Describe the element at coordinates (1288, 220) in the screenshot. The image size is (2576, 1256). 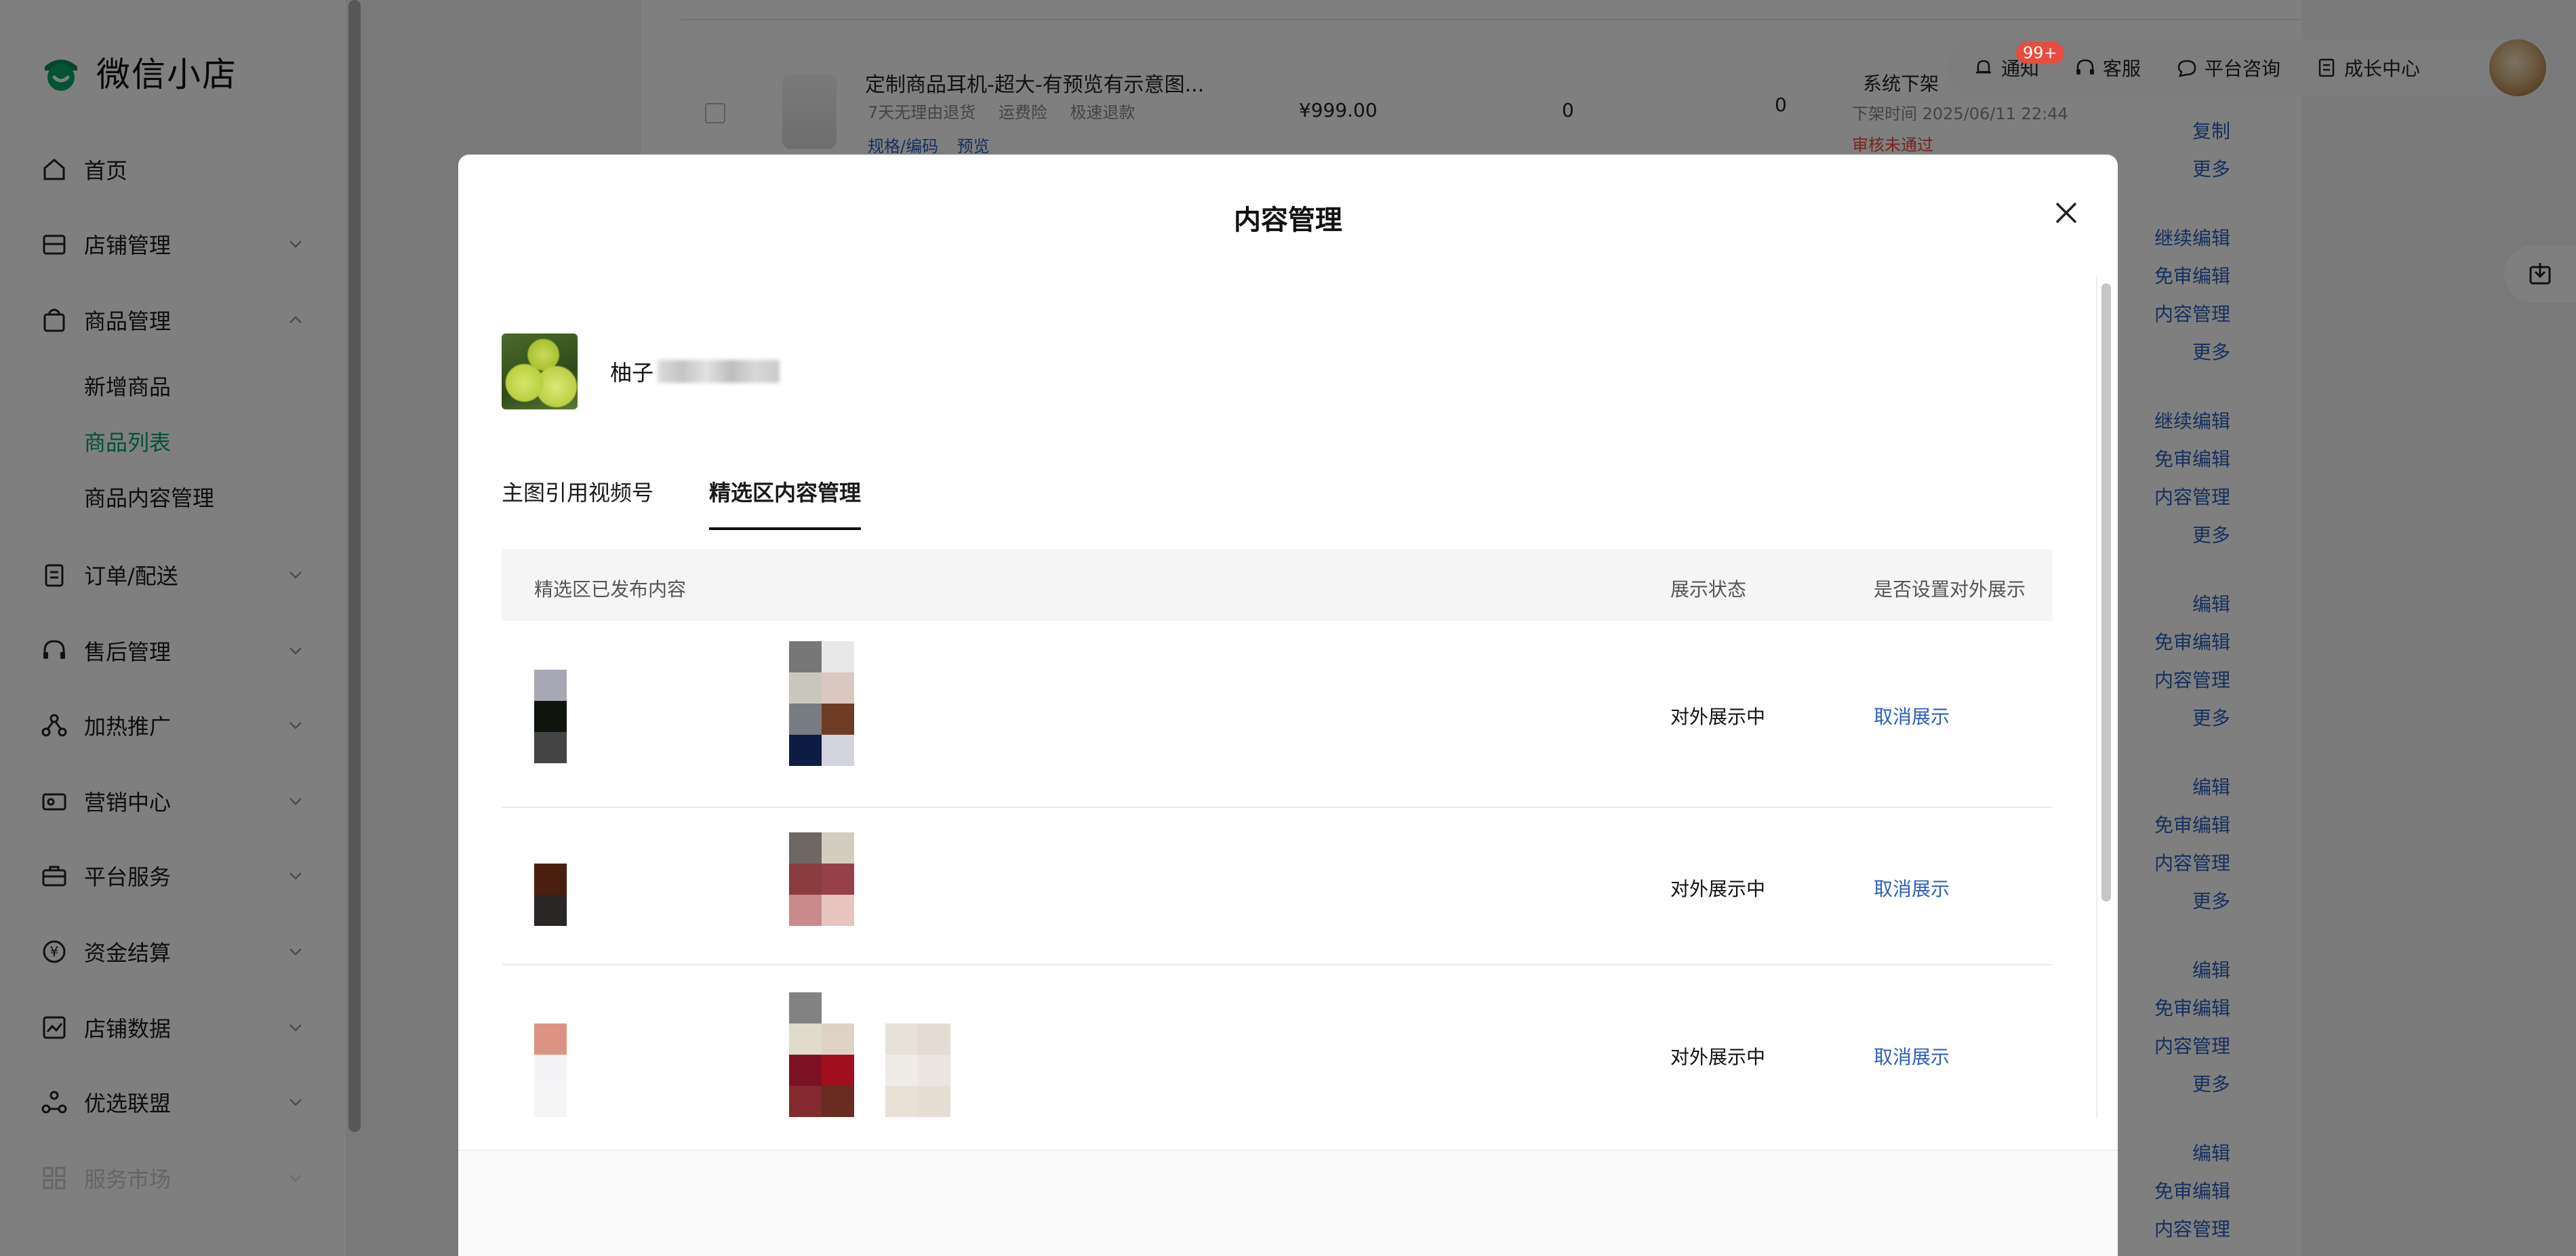
I see `modal-title: 内容管理` at that location.